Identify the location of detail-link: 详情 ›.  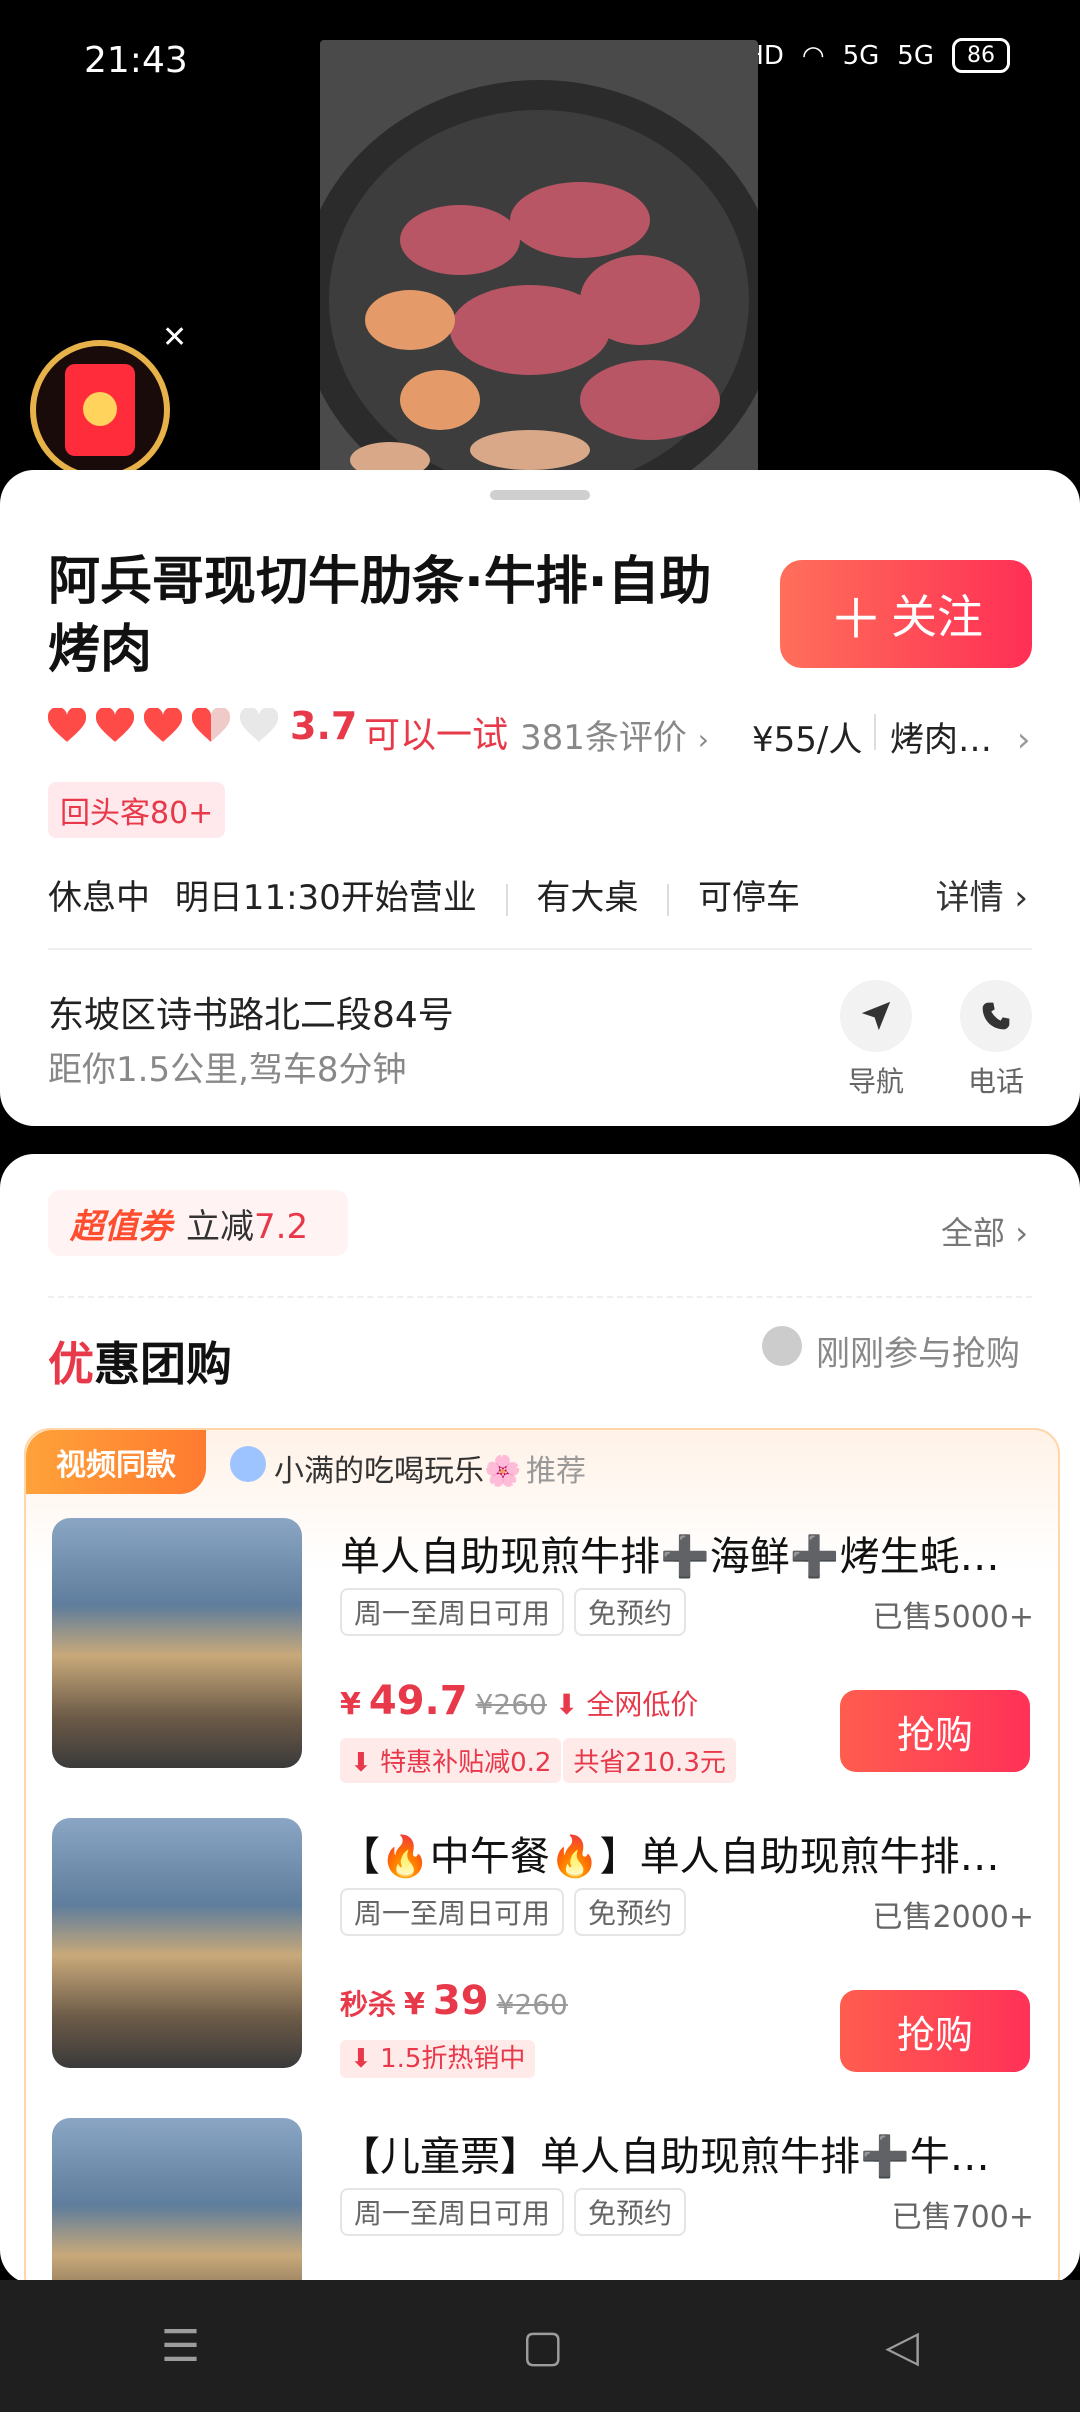
(982, 894).